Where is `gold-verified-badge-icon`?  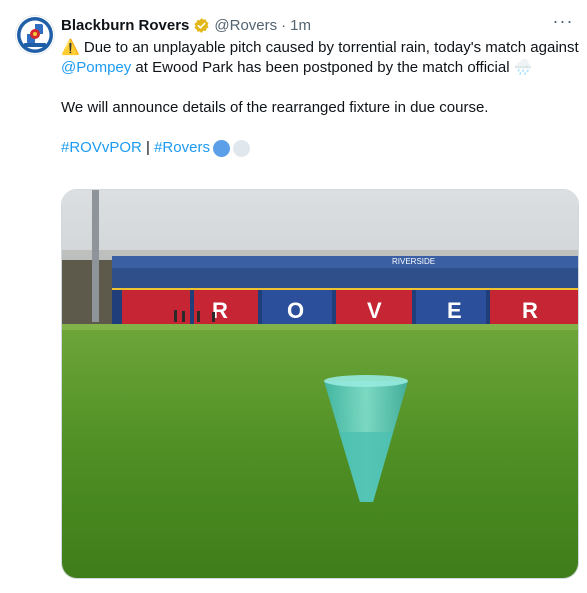 gold-verified-badge-icon is located at coordinates (201, 25).